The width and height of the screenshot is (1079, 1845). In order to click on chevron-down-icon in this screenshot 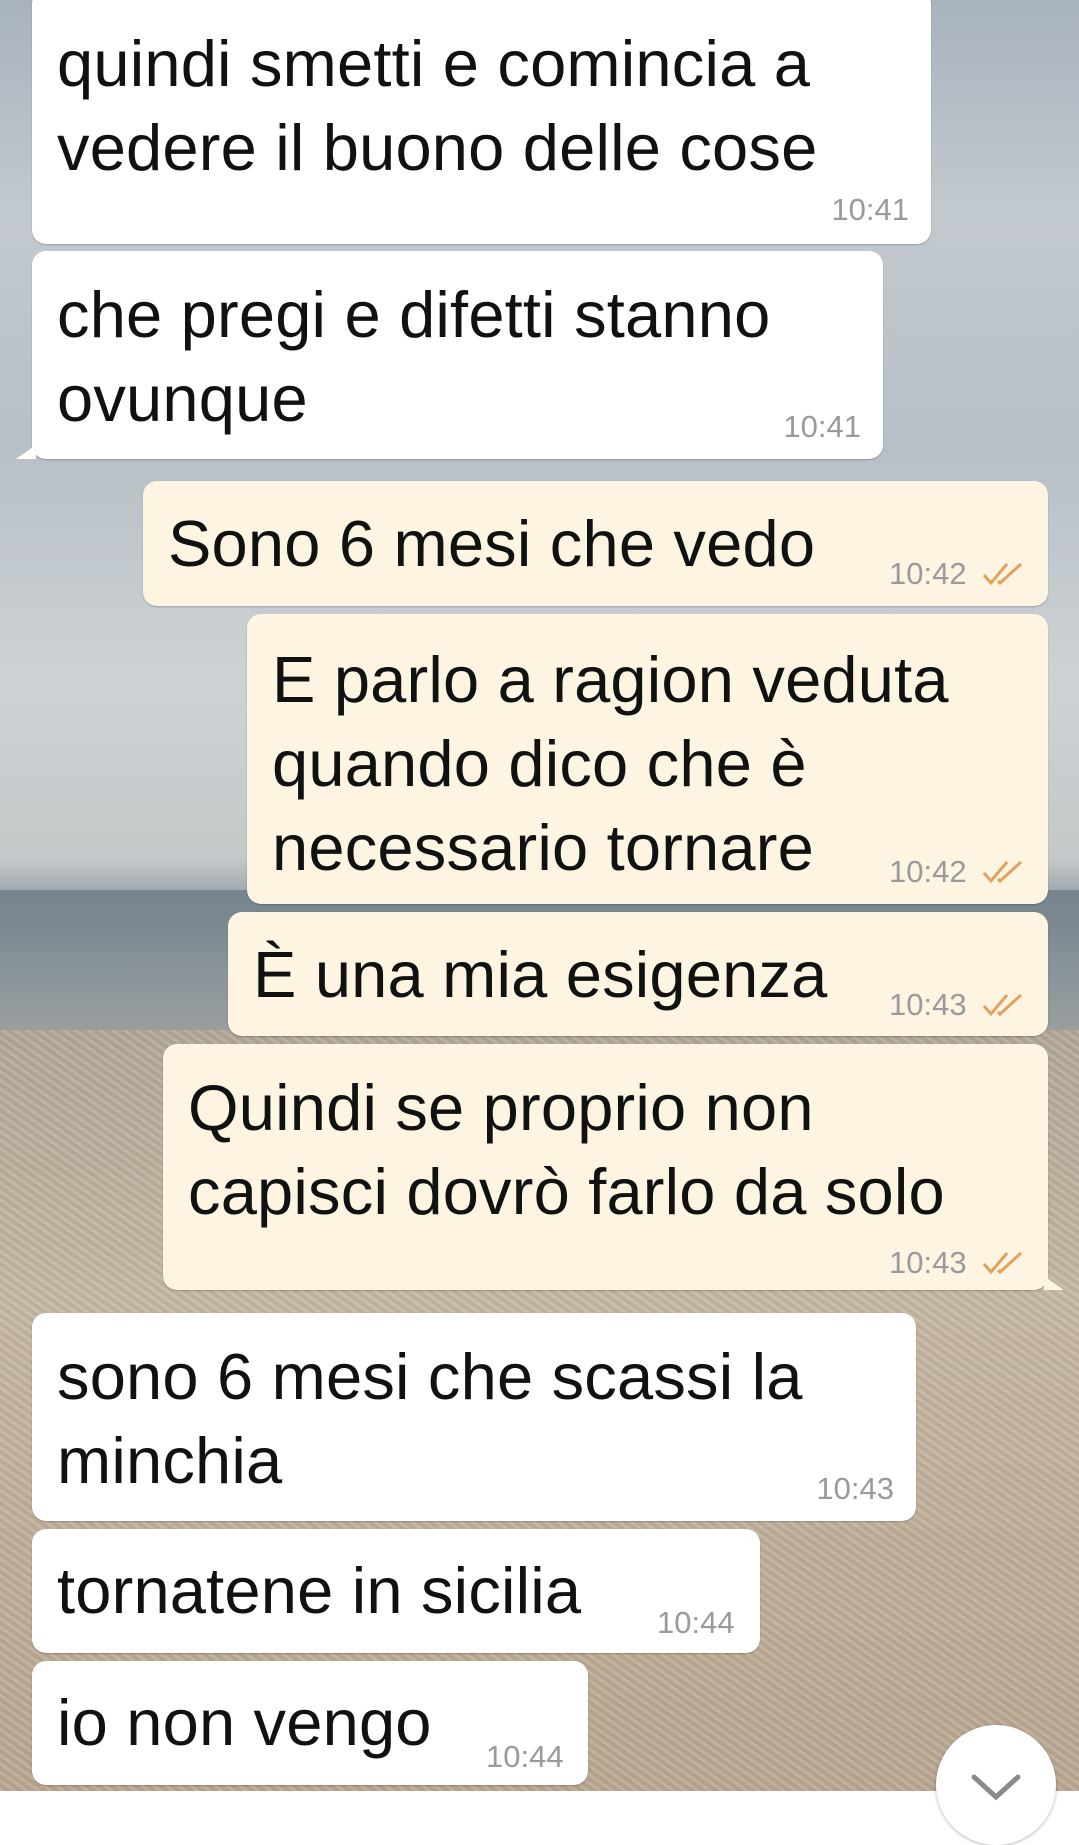, I will do `click(996, 1787)`.